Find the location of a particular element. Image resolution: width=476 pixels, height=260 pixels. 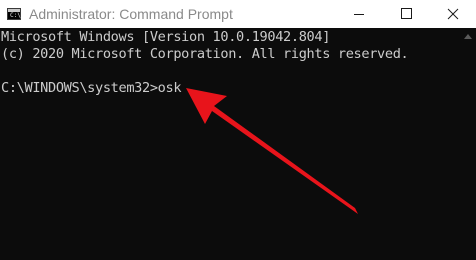

maximize-icon is located at coordinates (406, 13).